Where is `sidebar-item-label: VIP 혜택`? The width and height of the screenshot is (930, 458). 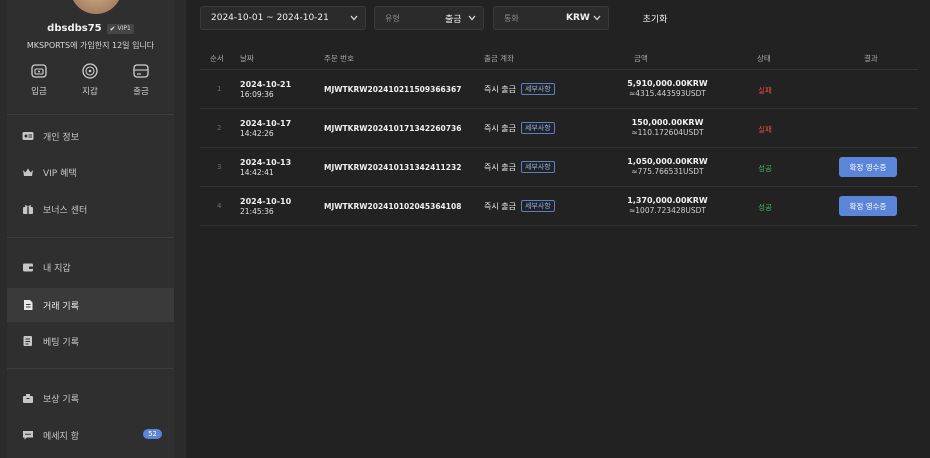 sidebar-item-label: VIP 혜택 is located at coordinates (60, 173).